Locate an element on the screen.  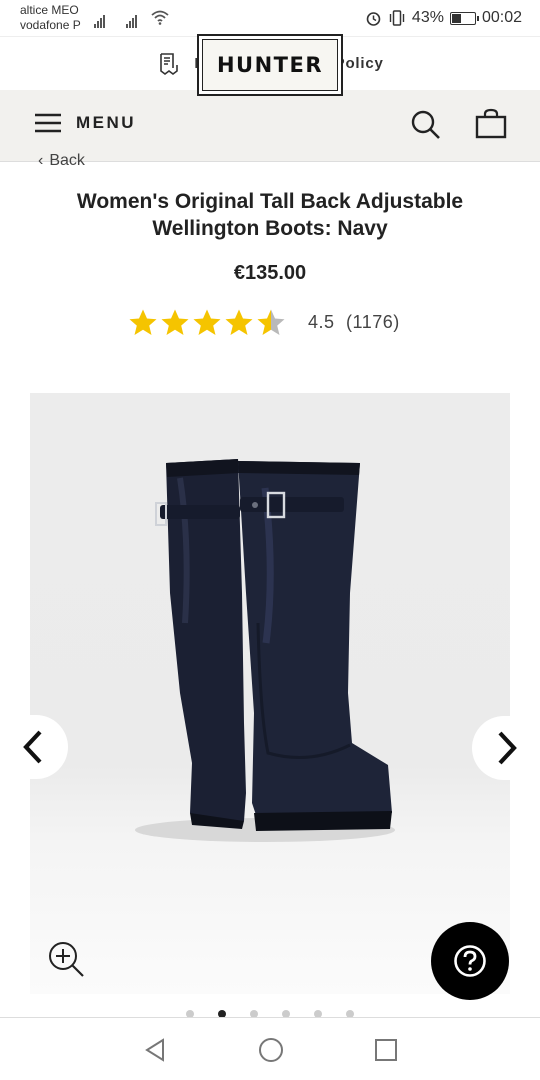
alarm-icon is located at coordinates (373, 18).